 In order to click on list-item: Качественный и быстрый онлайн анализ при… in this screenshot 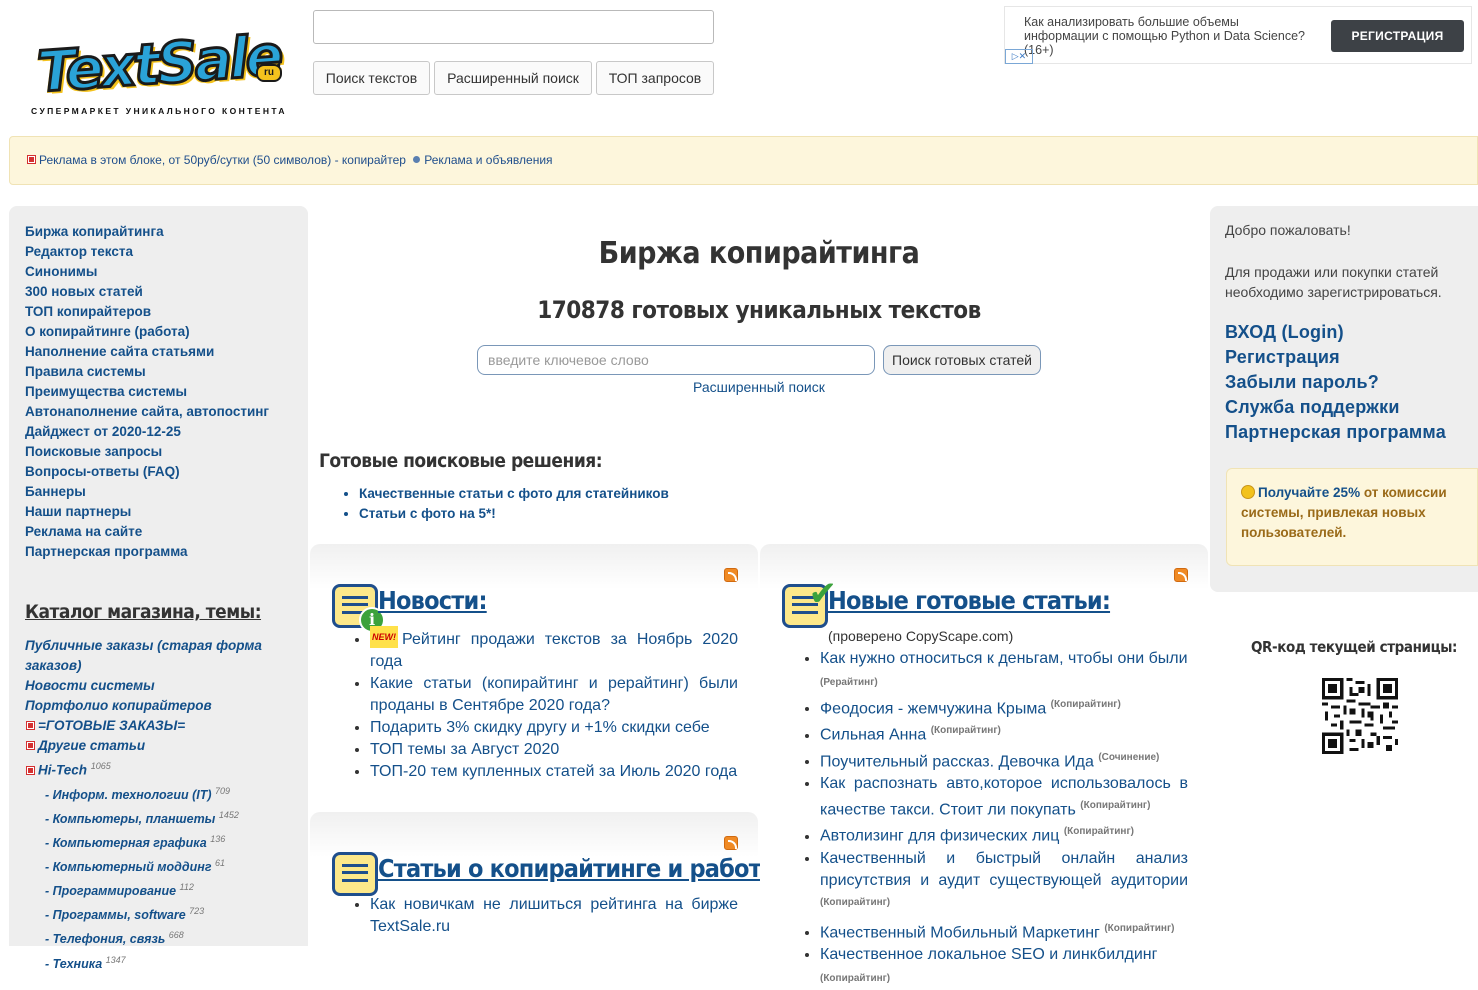, I will do `click(1004, 883)`.